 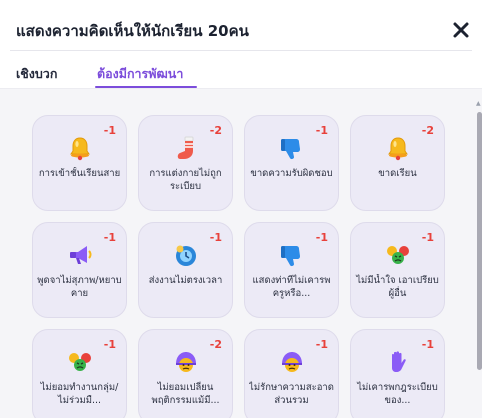 I want to click on modal-header: แสดงความคิดเห็นให้นักเรียน 20คน, so click(x=241, y=31).